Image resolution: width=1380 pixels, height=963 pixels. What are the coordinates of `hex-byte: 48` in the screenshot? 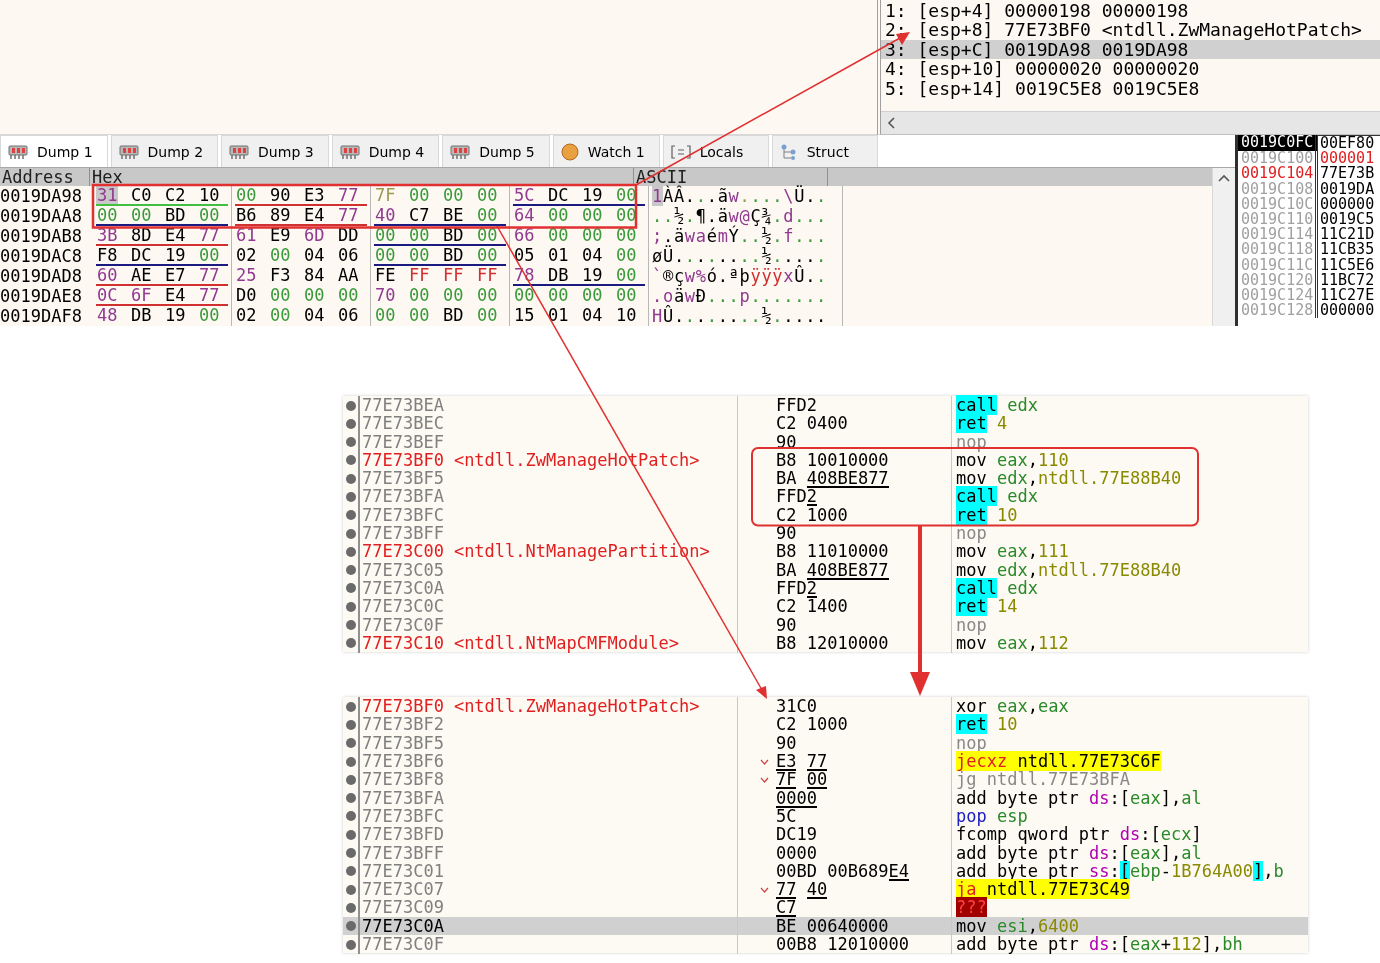 It's located at (107, 315).